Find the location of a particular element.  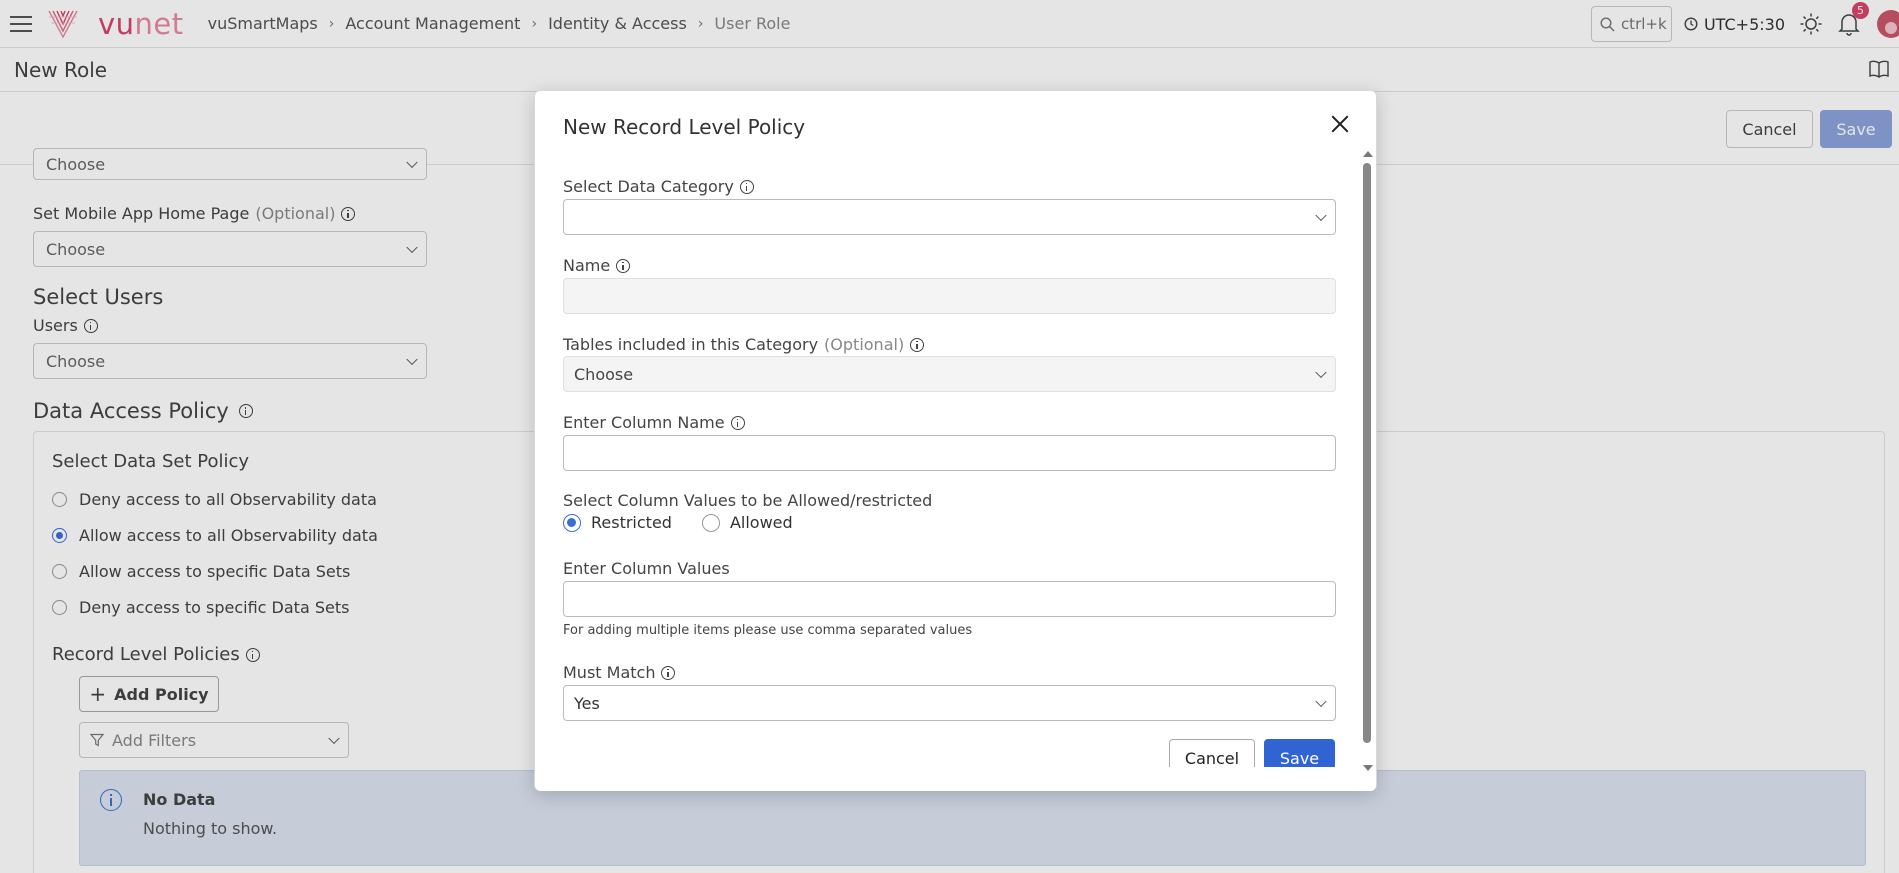

name-label: Name is located at coordinates (597, 265).